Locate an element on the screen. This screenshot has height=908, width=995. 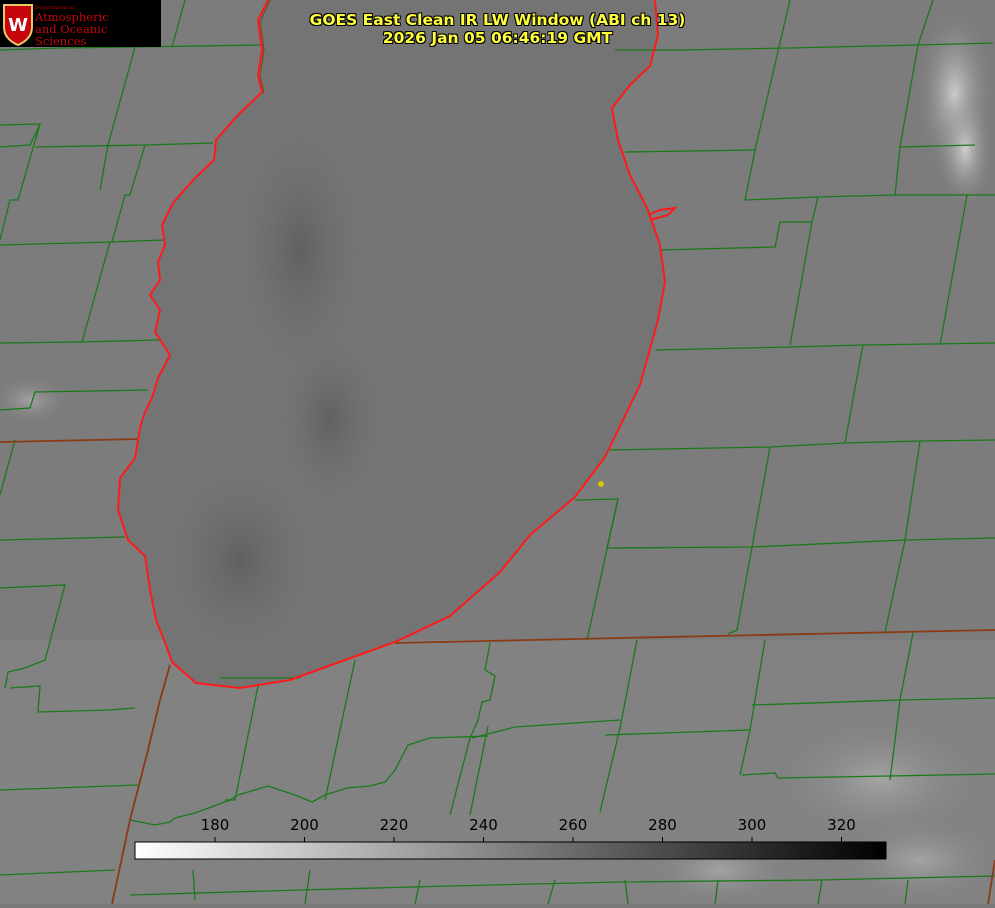
title-timestamp: 2026 Jan 05 06:46:19 GMT is located at coordinates (497, 38).